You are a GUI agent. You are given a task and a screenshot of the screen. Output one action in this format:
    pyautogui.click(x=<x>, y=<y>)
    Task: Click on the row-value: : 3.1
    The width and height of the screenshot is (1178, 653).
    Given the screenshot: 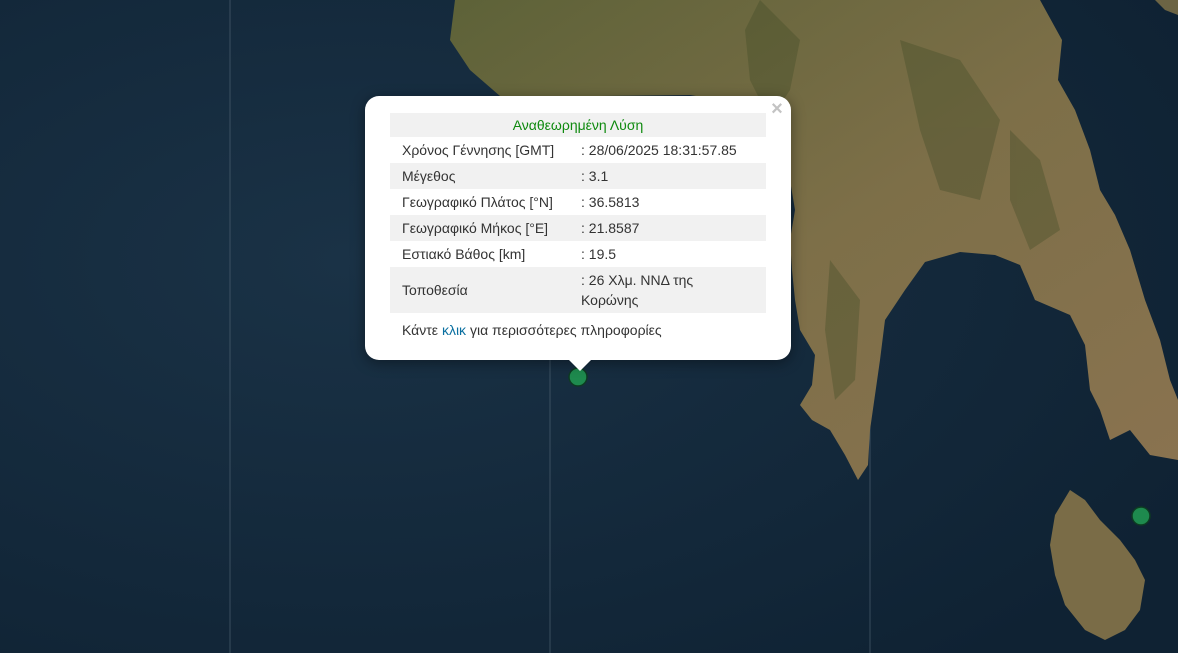 What is the action you would take?
    pyautogui.click(x=672, y=176)
    